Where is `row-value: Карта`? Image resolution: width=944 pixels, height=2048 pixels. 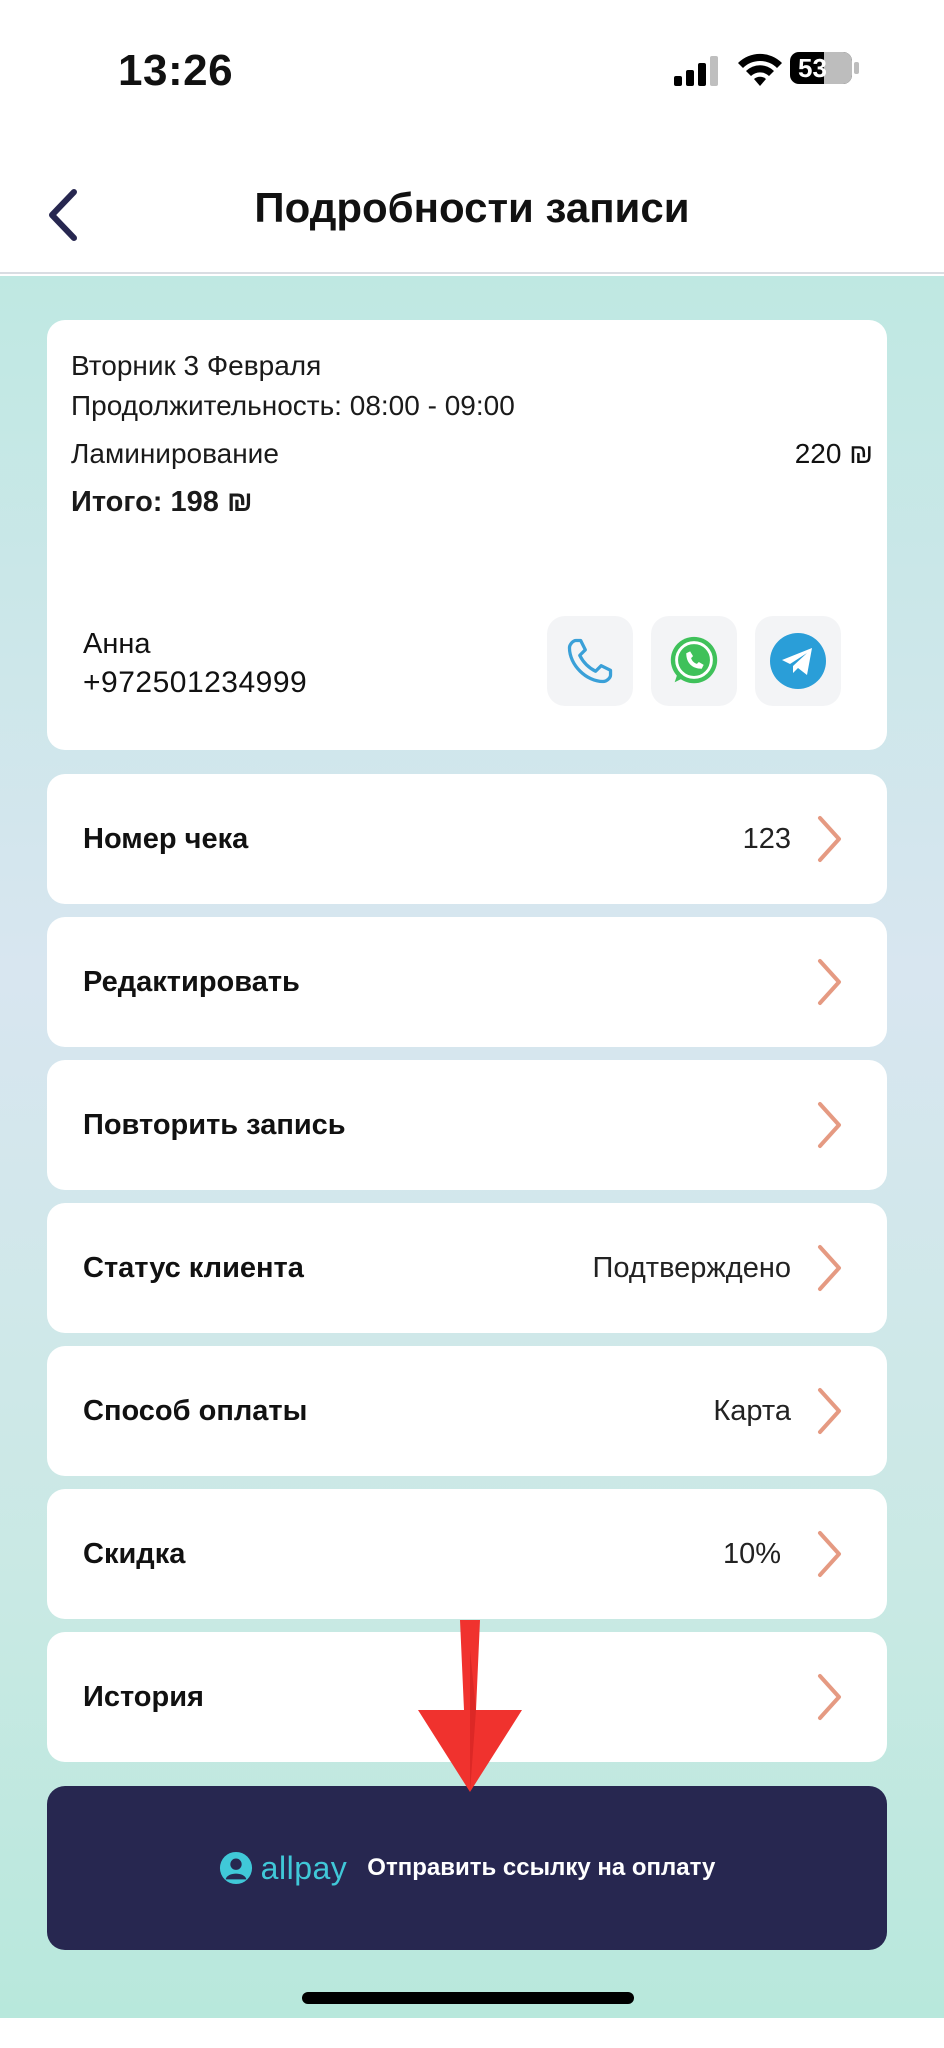
row-value: Карта is located at coordinates (752, 1410).